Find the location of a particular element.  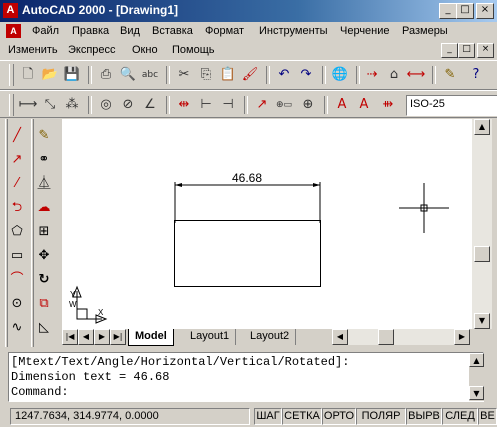

array-icon: ⊞ is located at coordinates (44, 231).